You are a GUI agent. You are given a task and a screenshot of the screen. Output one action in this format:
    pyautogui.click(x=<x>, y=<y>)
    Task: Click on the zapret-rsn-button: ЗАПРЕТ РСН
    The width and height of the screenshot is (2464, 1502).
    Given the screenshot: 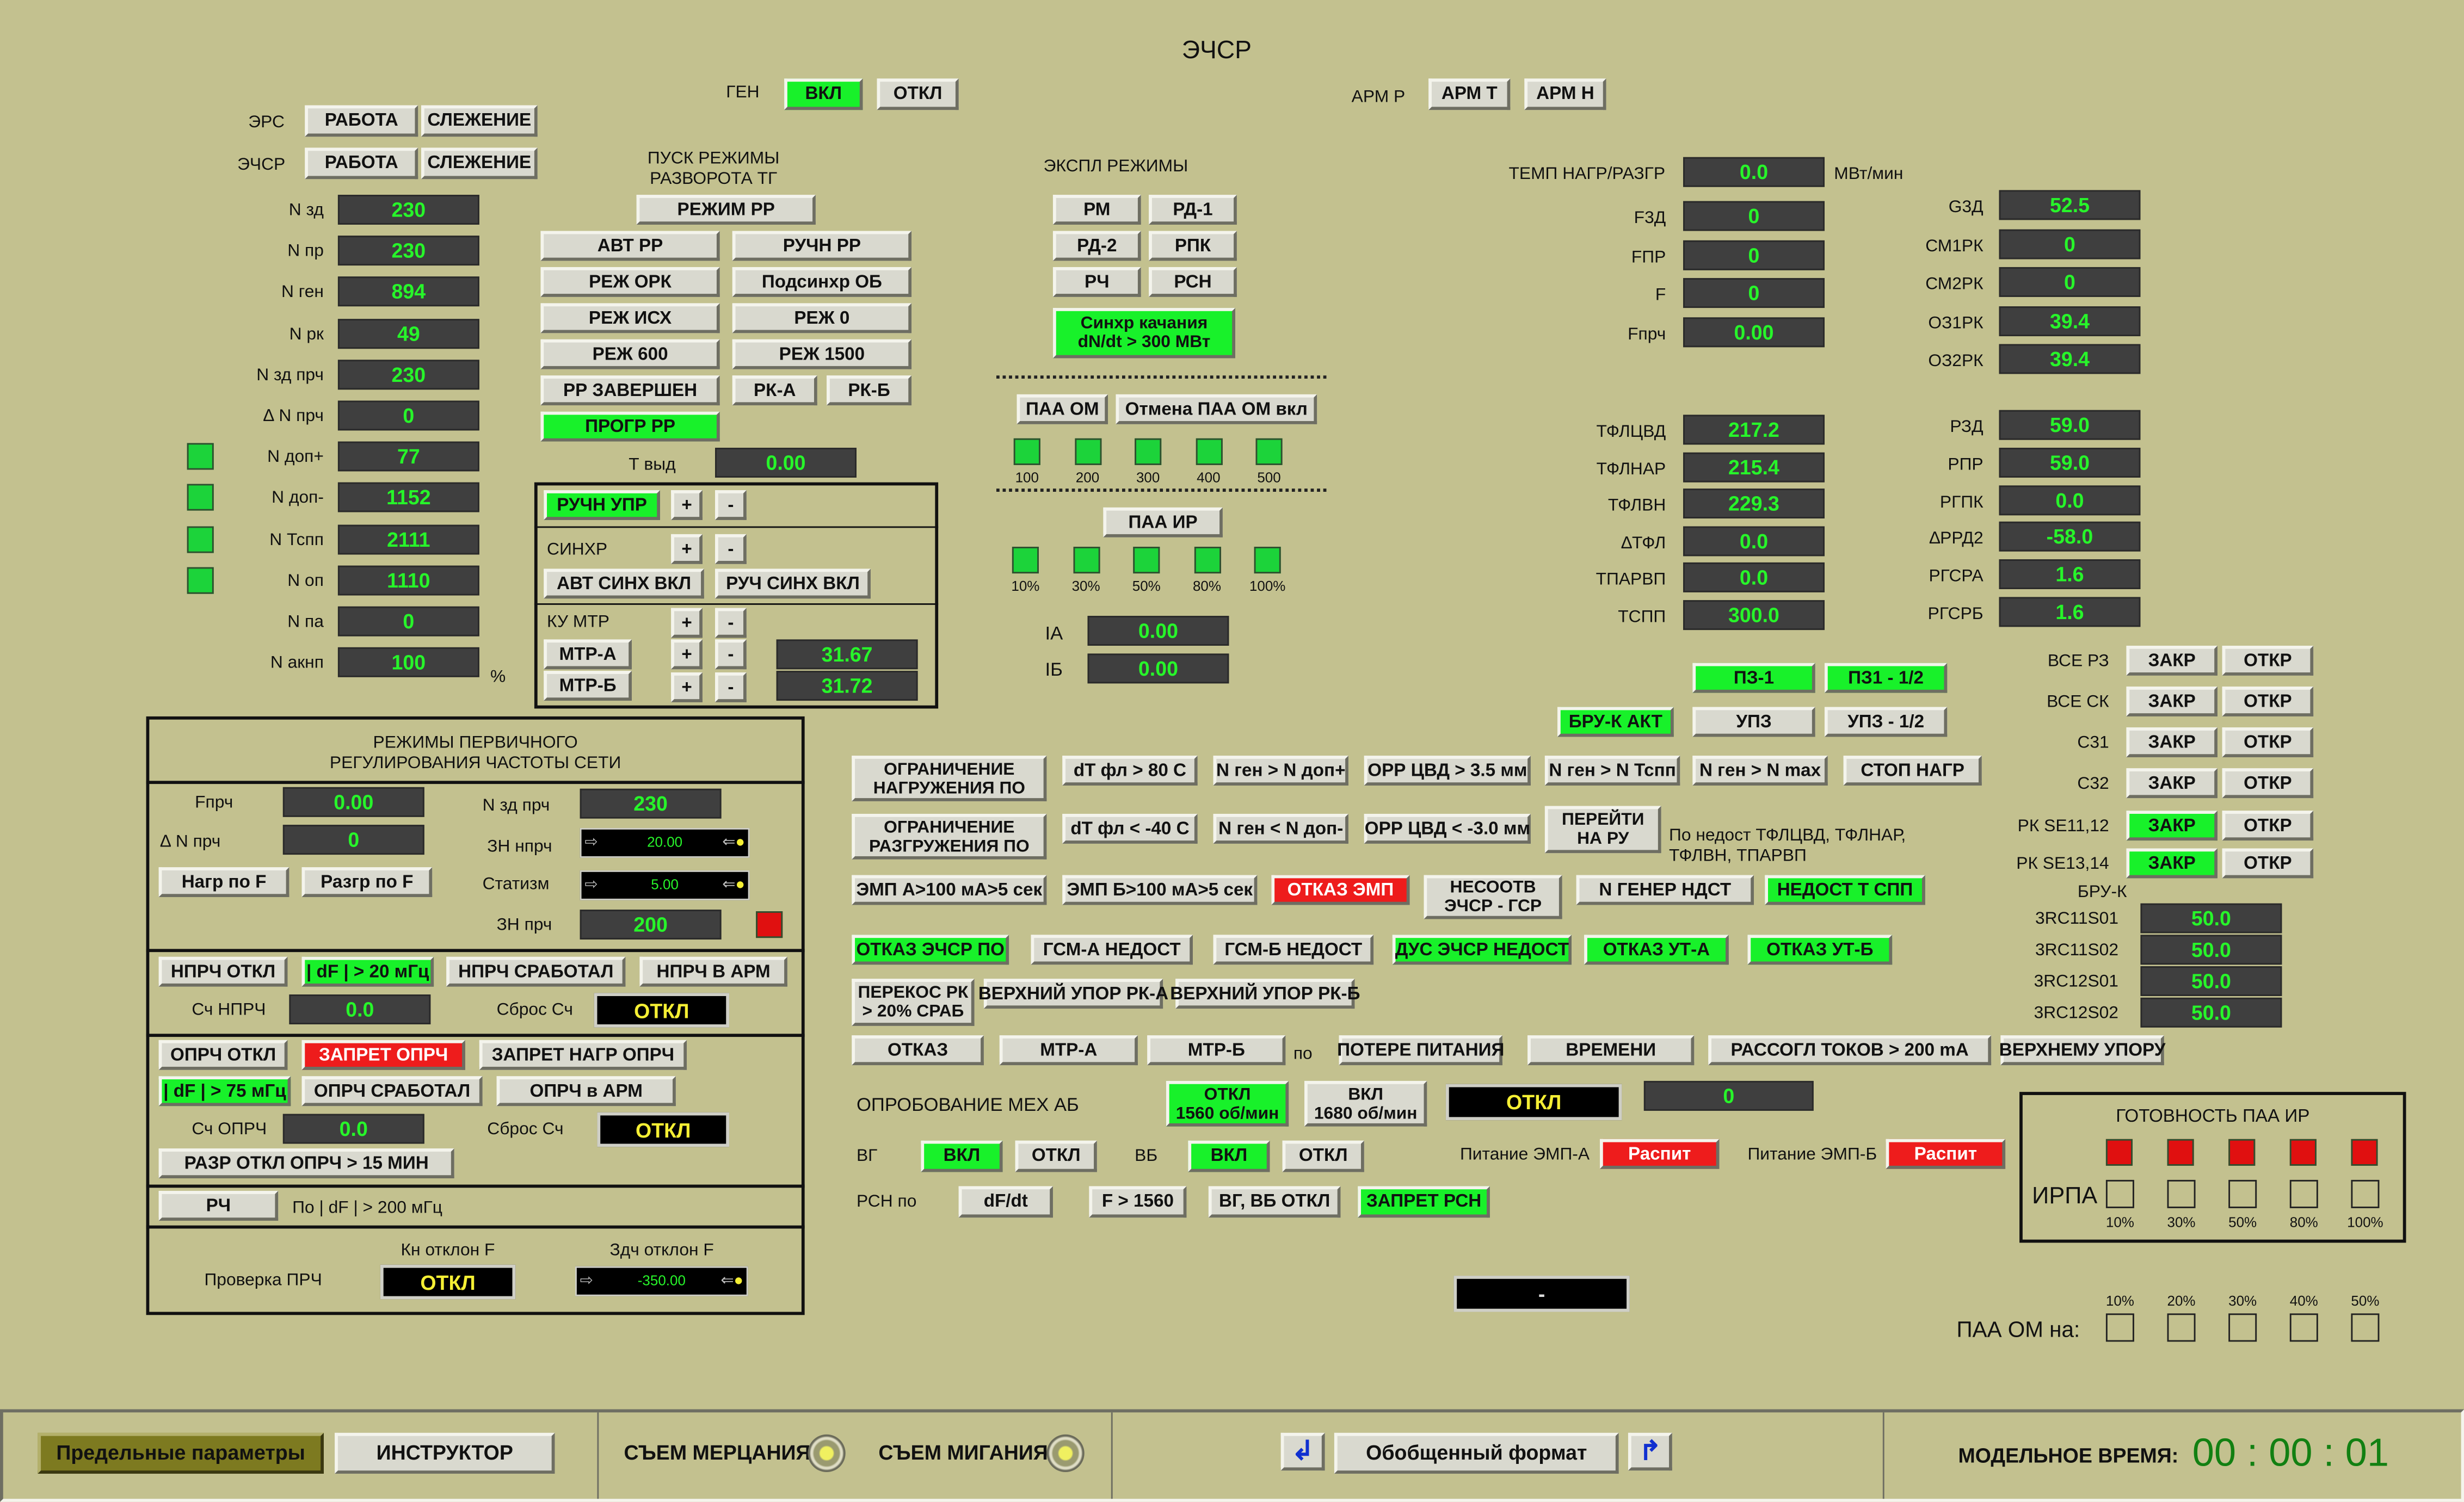 What is the action you would take?
    pyautogui.click(x=1424, y=1202)
    